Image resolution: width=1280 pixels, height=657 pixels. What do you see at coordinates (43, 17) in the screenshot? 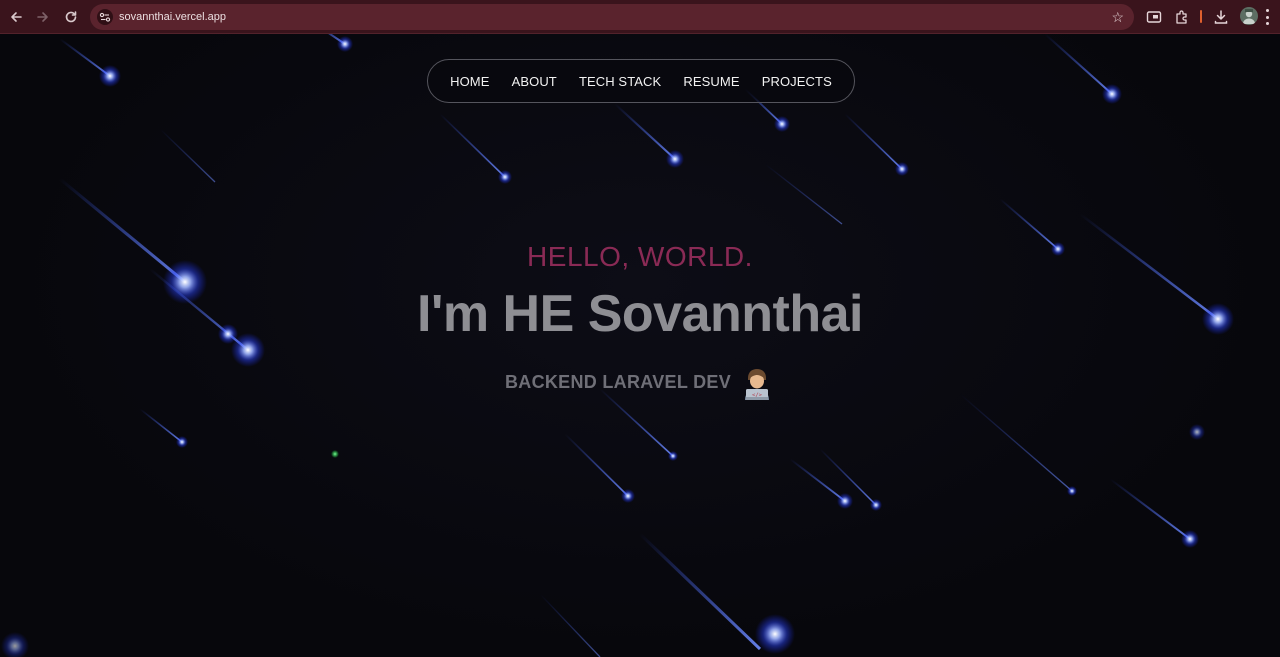
I see `forward-icon` at bounding box center [43, 17].